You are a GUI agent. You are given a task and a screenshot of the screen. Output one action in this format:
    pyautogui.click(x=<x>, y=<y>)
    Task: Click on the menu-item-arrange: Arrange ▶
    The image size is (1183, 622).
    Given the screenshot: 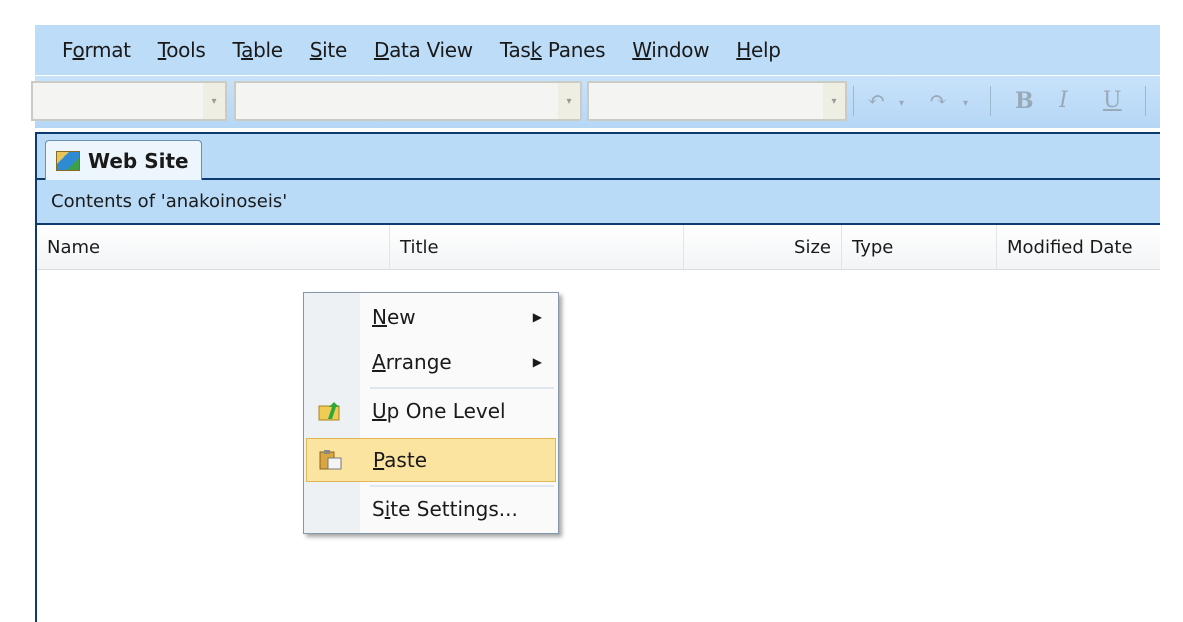 What is the action you would take?
    pyautogui.click(x=431, y=362)
    